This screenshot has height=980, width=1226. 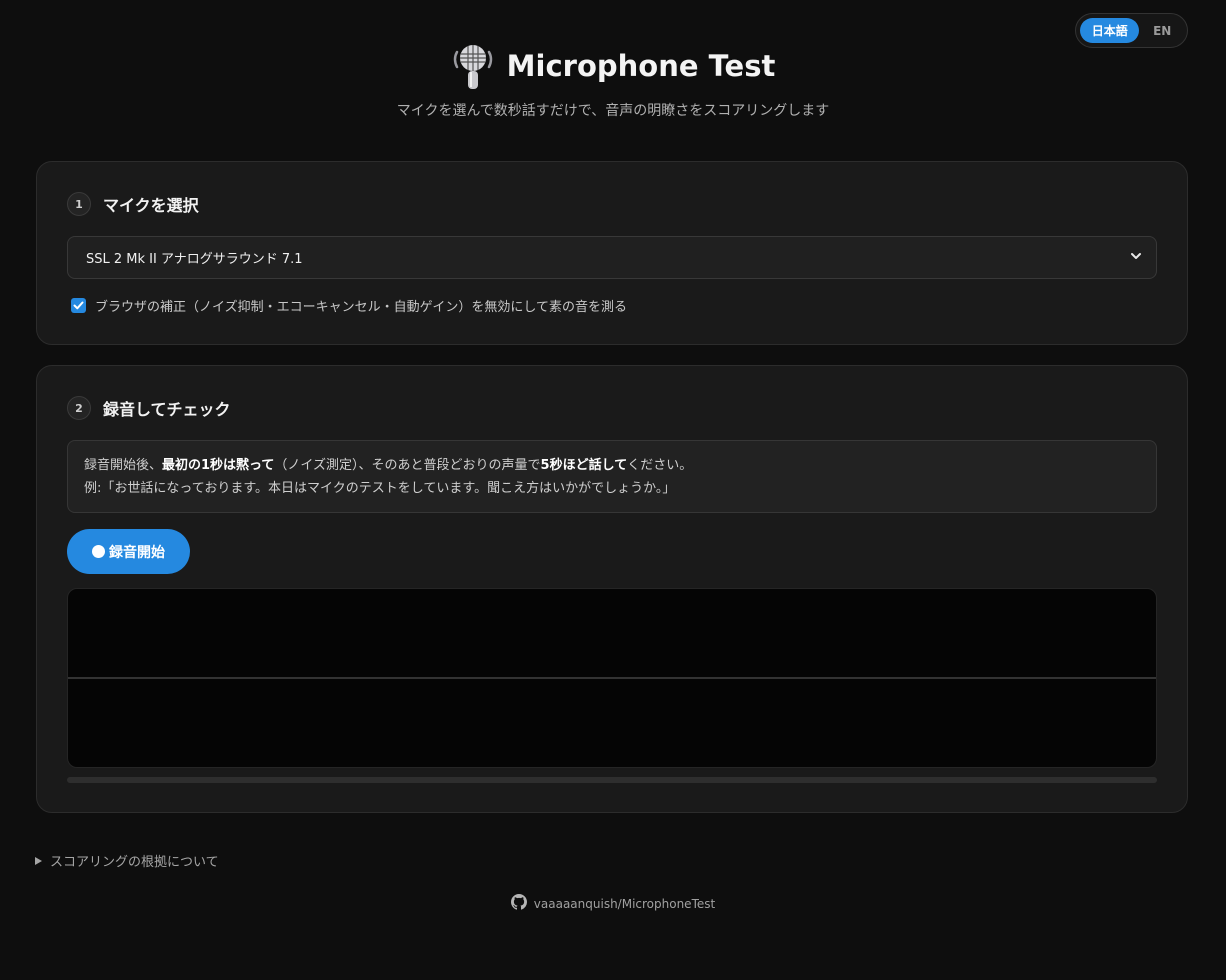 I want to click on scoring-details-toggle: スコアリングの根拠について, so click(x=127, y=860).